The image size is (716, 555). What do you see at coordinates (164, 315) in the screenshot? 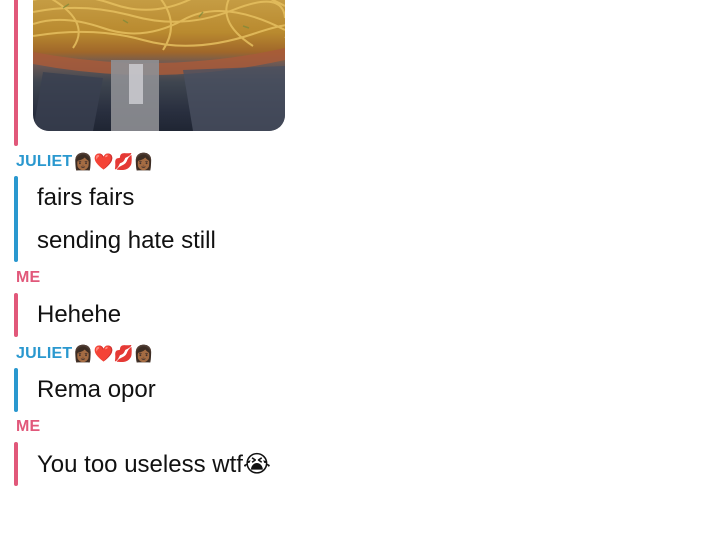
I see `message-group-me: Hehehe` at bounding box center [164, 315].